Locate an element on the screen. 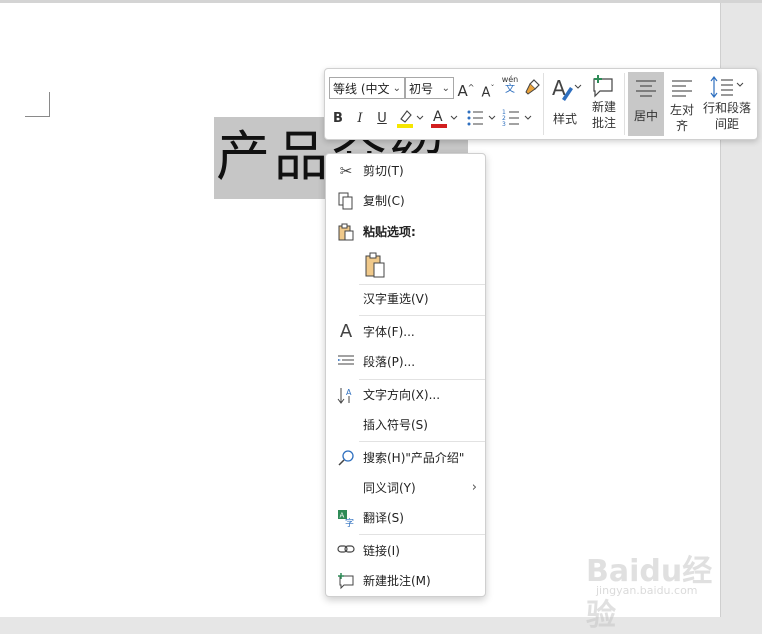 This screenshot has height=634, width=762. comment-icon is located at coordinates (346, 581).